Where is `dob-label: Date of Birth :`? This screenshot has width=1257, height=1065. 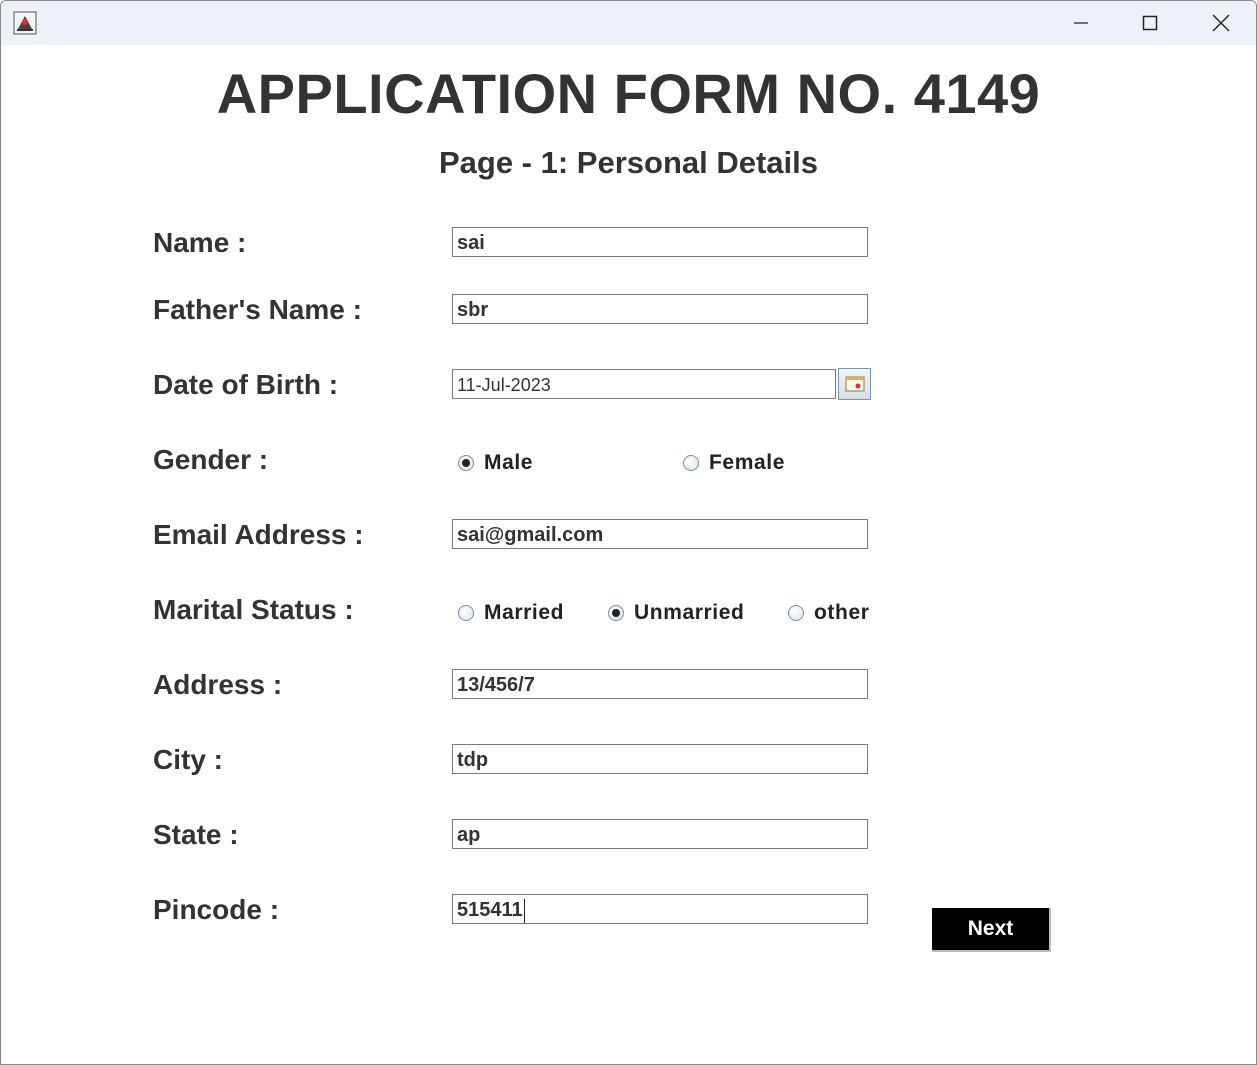
dob-label: Date of Birth : is located at coordinates (246, 384).